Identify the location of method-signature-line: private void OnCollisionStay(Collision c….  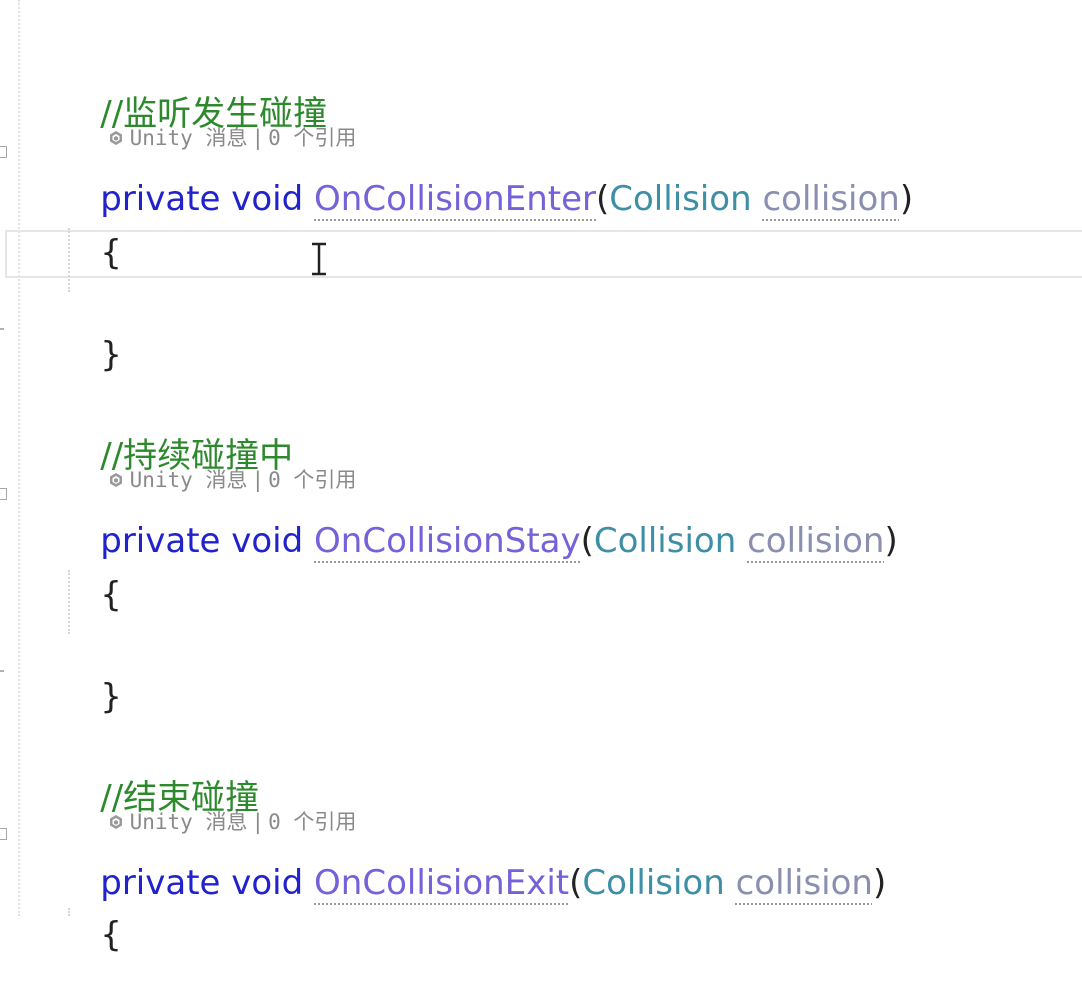
(477, 516).